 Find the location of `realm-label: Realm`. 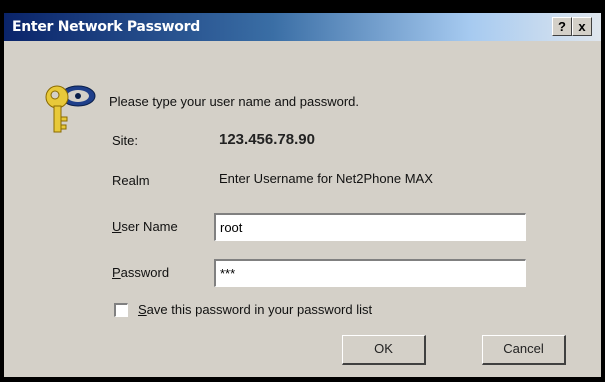

realm-label: Realm is located at coordinates (131, 180).